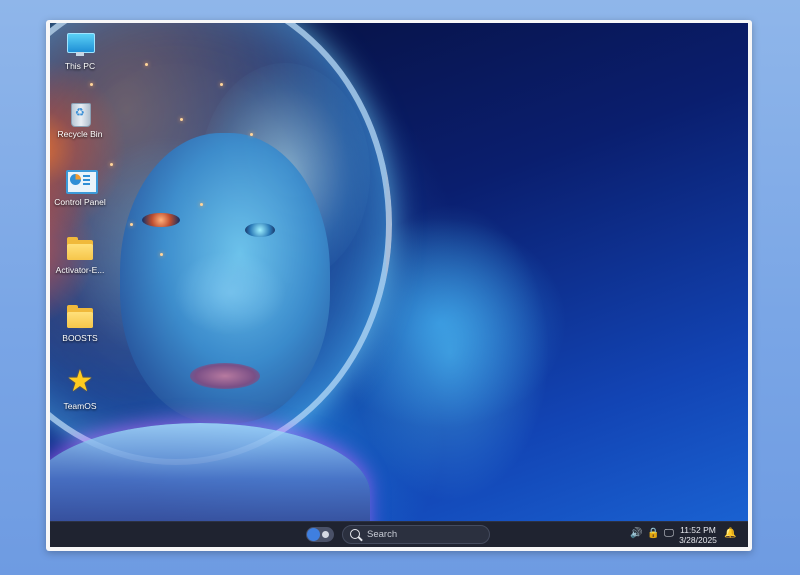 This screenshot has height=575, width=800. What do you see at coordinates (416, 534) in the screenshot?
I see `taskbar-search-box: Search` at bounding box center [416, 534].